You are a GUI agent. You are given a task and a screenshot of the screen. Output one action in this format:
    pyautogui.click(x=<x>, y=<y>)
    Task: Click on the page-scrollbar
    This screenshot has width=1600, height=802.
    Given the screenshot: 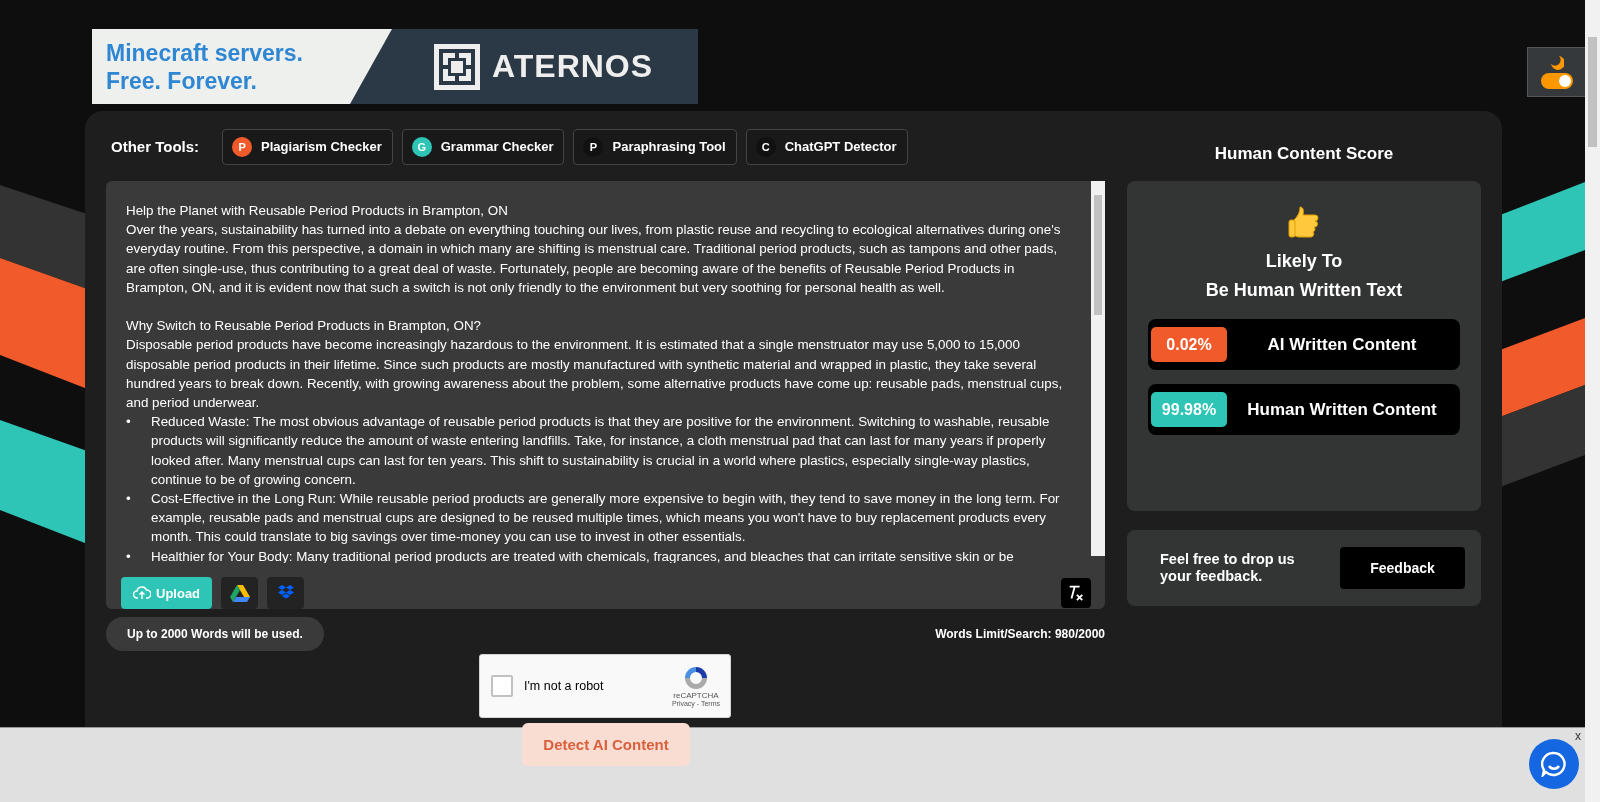 What is the action you would take?
    pyautogui.click(x=1592, y=401)
    